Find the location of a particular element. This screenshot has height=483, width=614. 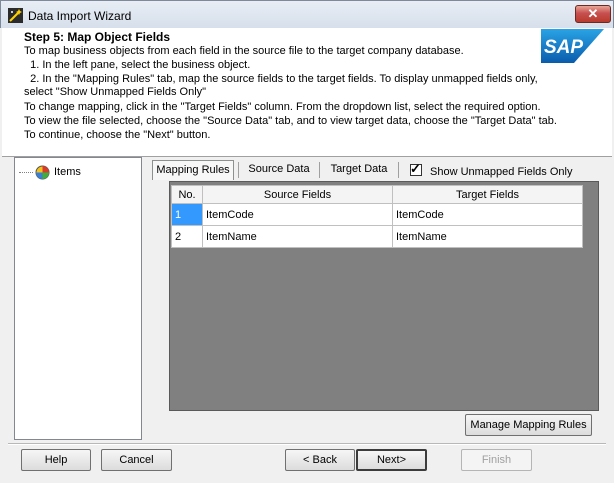

tab-source-data: Source Data is located at coordinates (279, 170).